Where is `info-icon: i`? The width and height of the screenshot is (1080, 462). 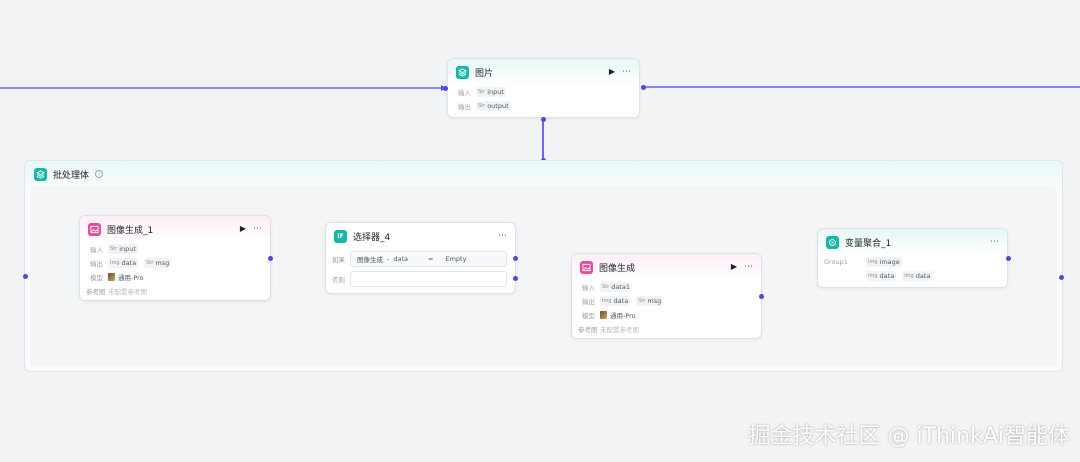 info-icon: i is located at coordinates (99, 174).